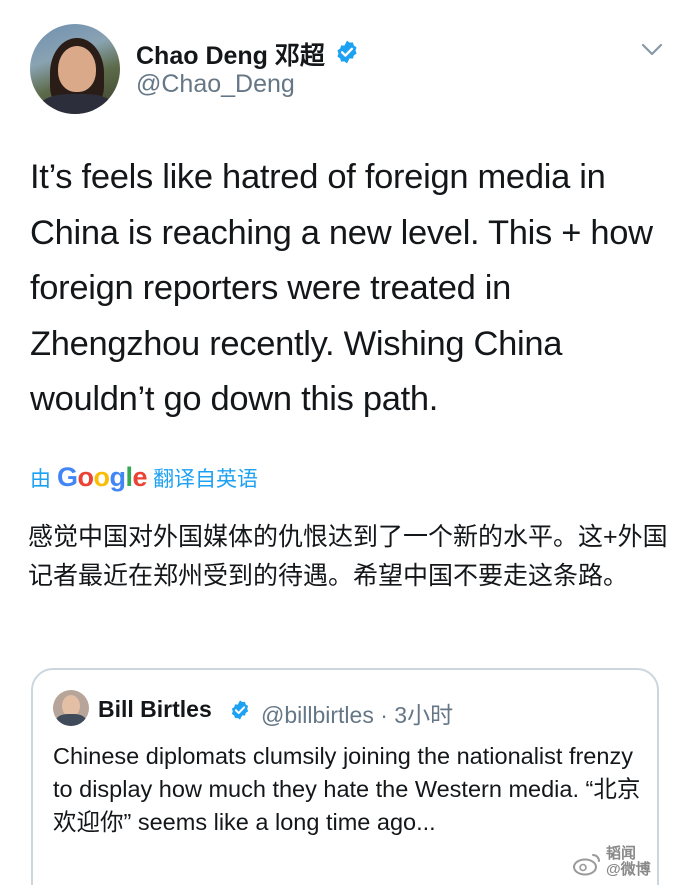 This screenshot has width=690, height=885. What do you see at coordinates (240, 710) in the screenshot?
I see `quoted-verified-badge-icon` at bounding box center [240, 710].